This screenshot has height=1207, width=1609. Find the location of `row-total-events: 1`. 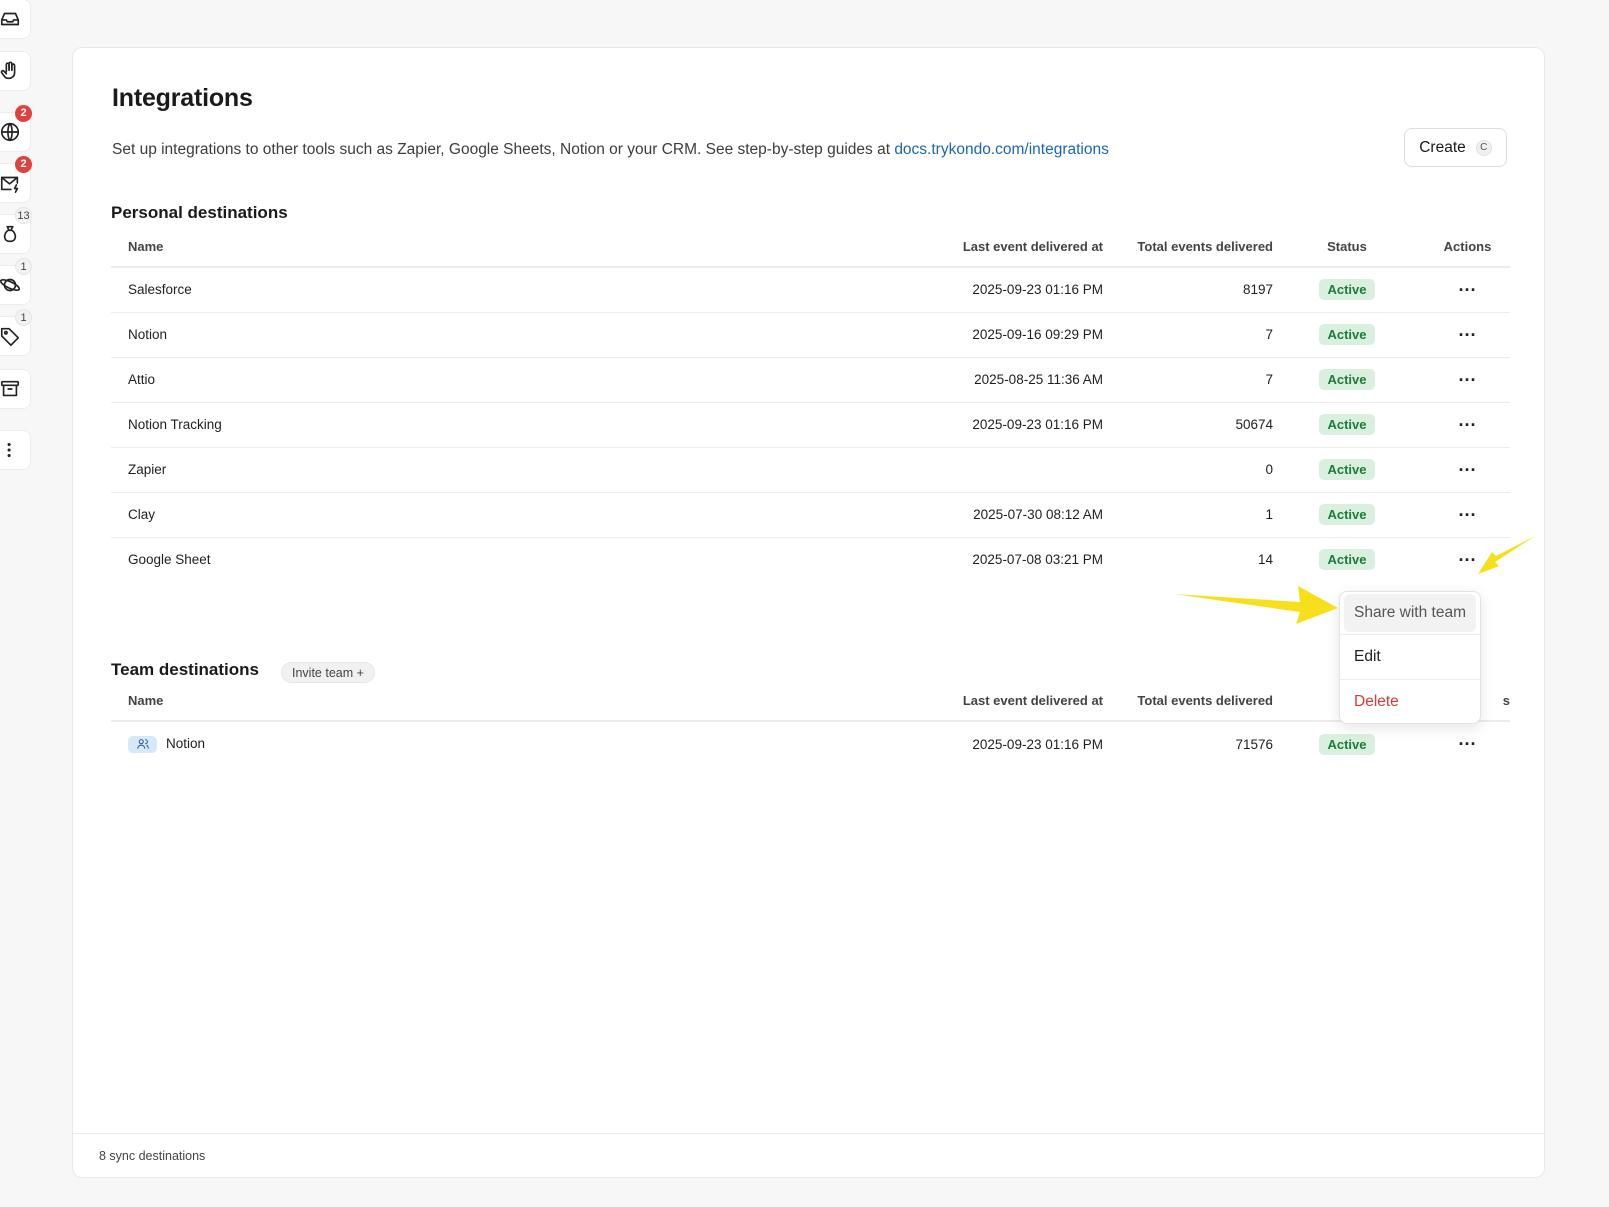

row-total-events: 1 is located at coordinates (1188, 515).